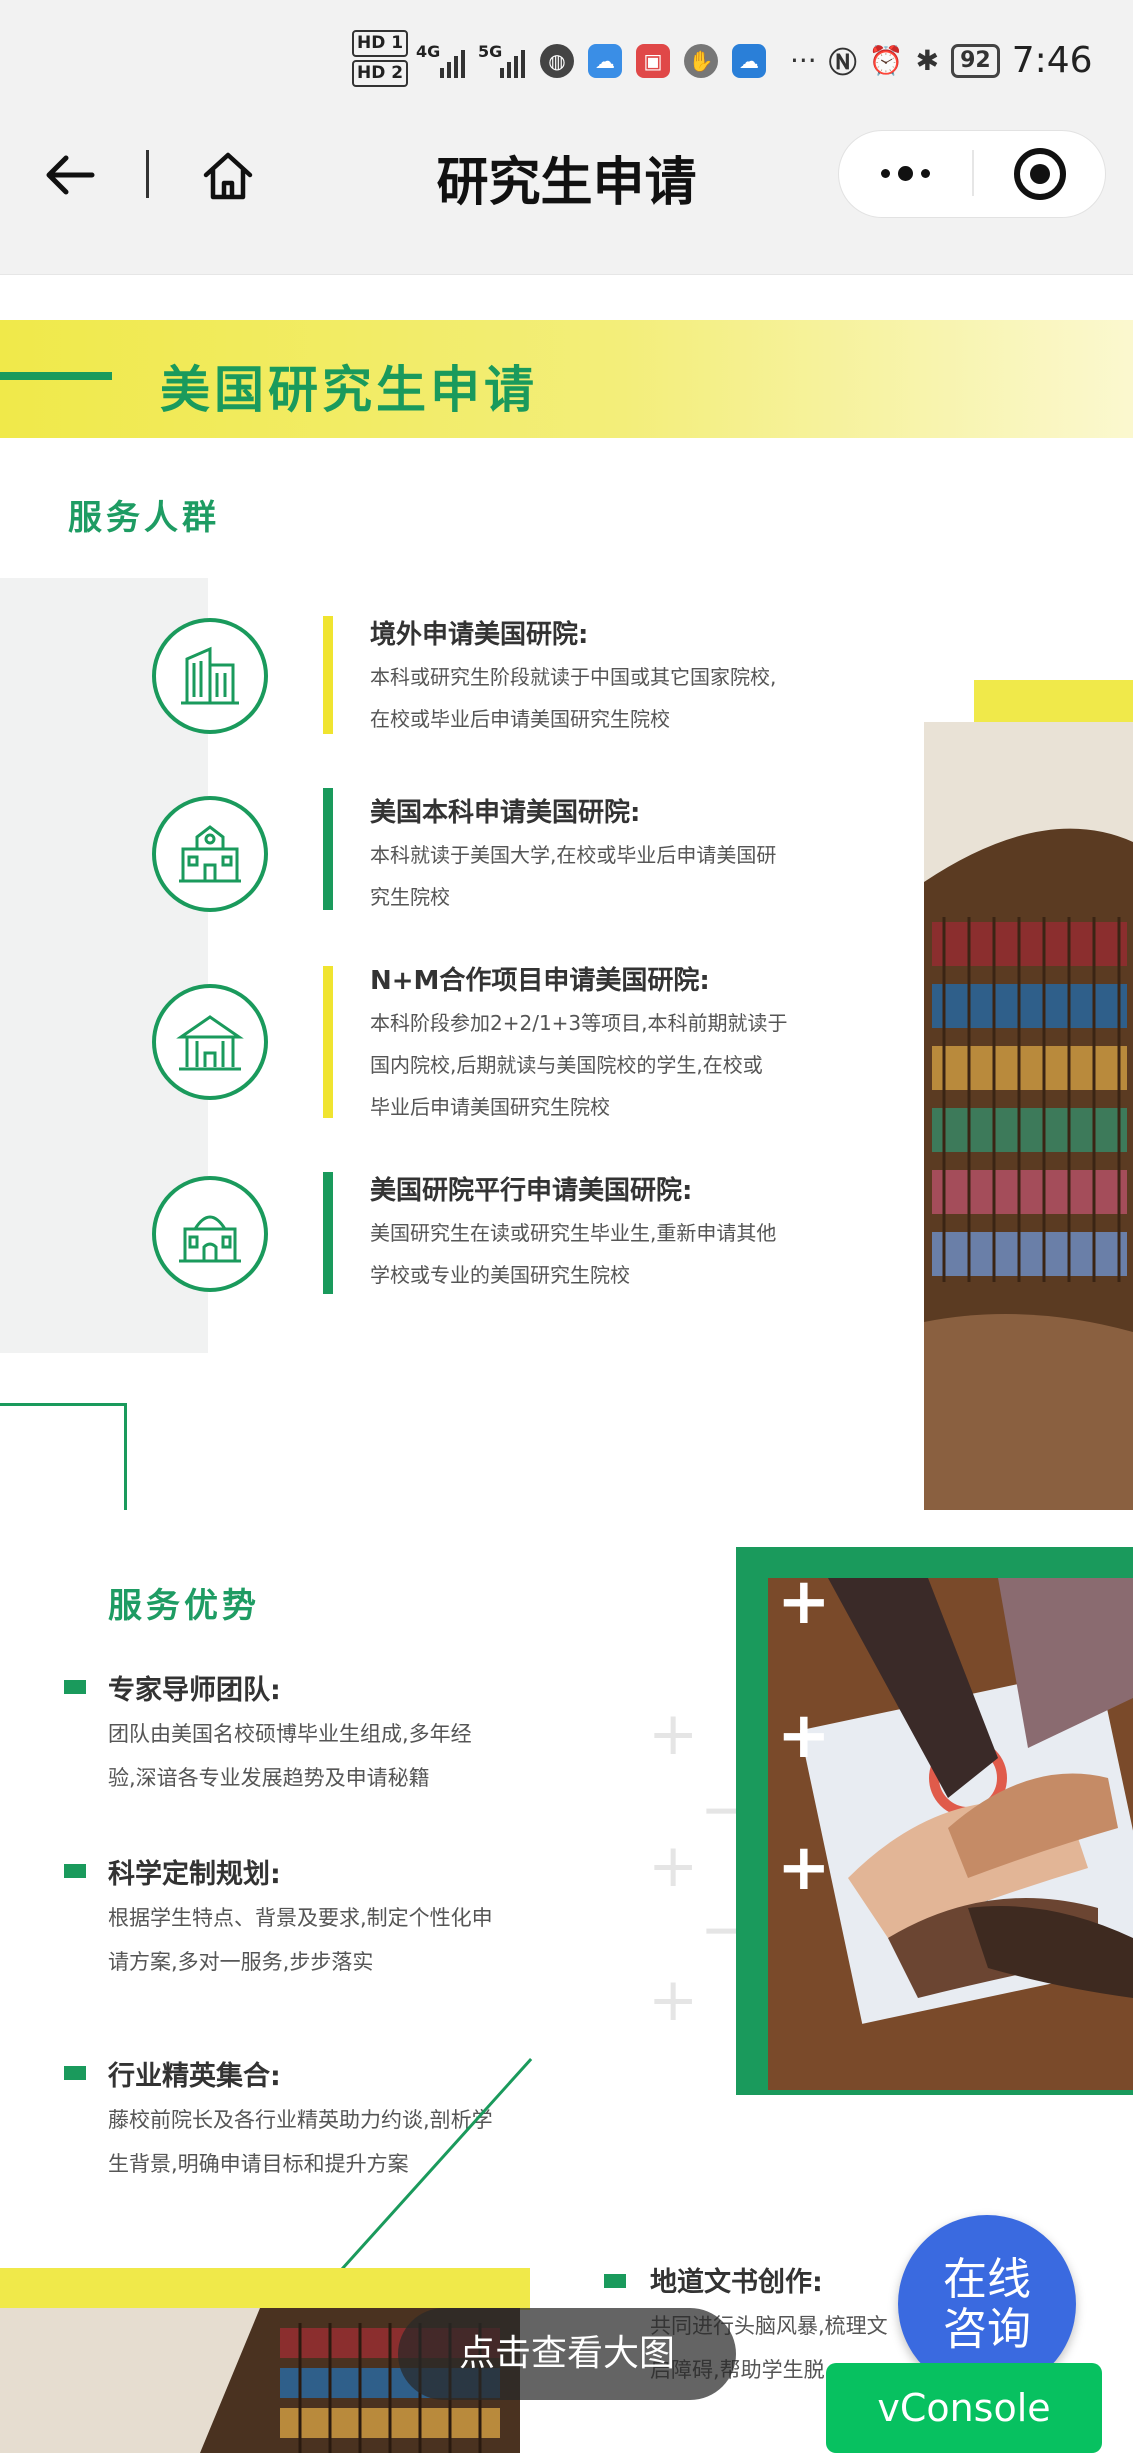 The image size is (1133, 2453). Describe the element at coordinates (573, 876) in the screenshot. I see `service-item-desc: 本科就读于美国大学,在校或毕业后申请美国研 究生院校` at that location.